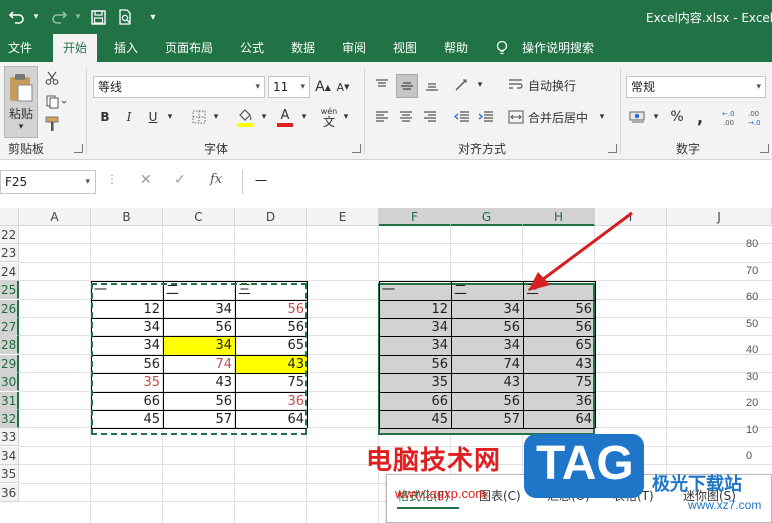 Image resolution: width=772 pixels, height=523 pixels. What do you see at coordinates (129, 117) in the screenshot?
I see `italic-button: I` at bounding box center [129, 117].